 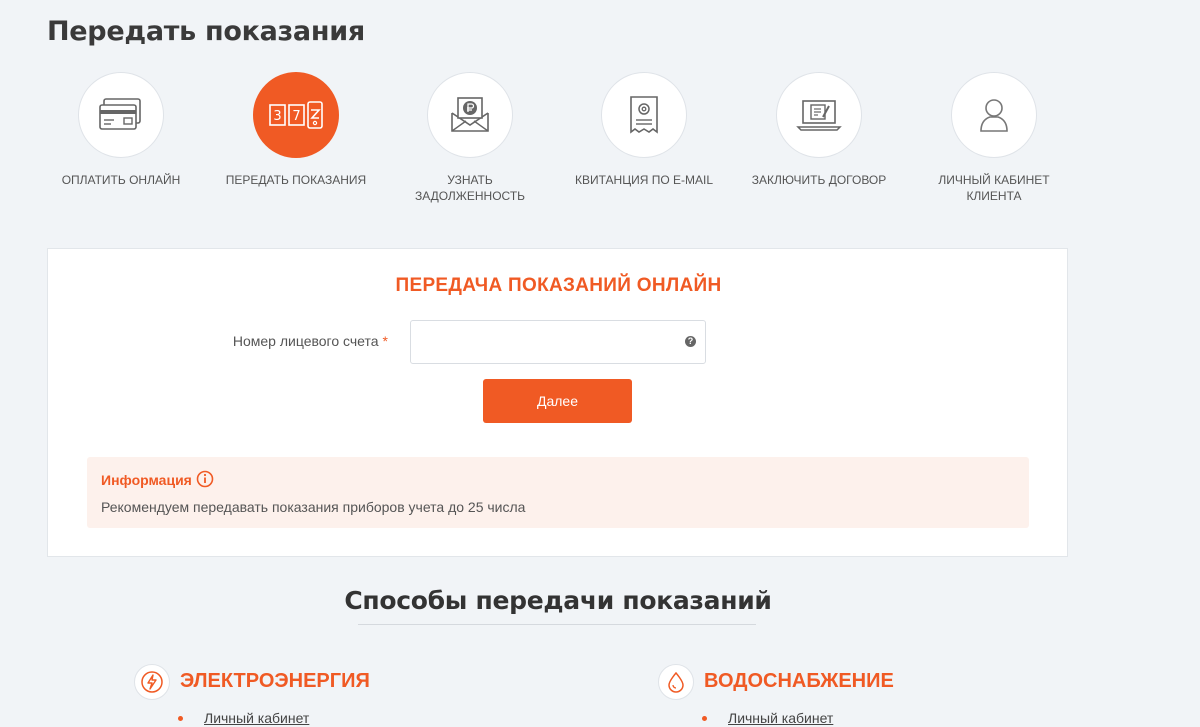 I want to click on next-button: Далее, so click(x=557, y=401).